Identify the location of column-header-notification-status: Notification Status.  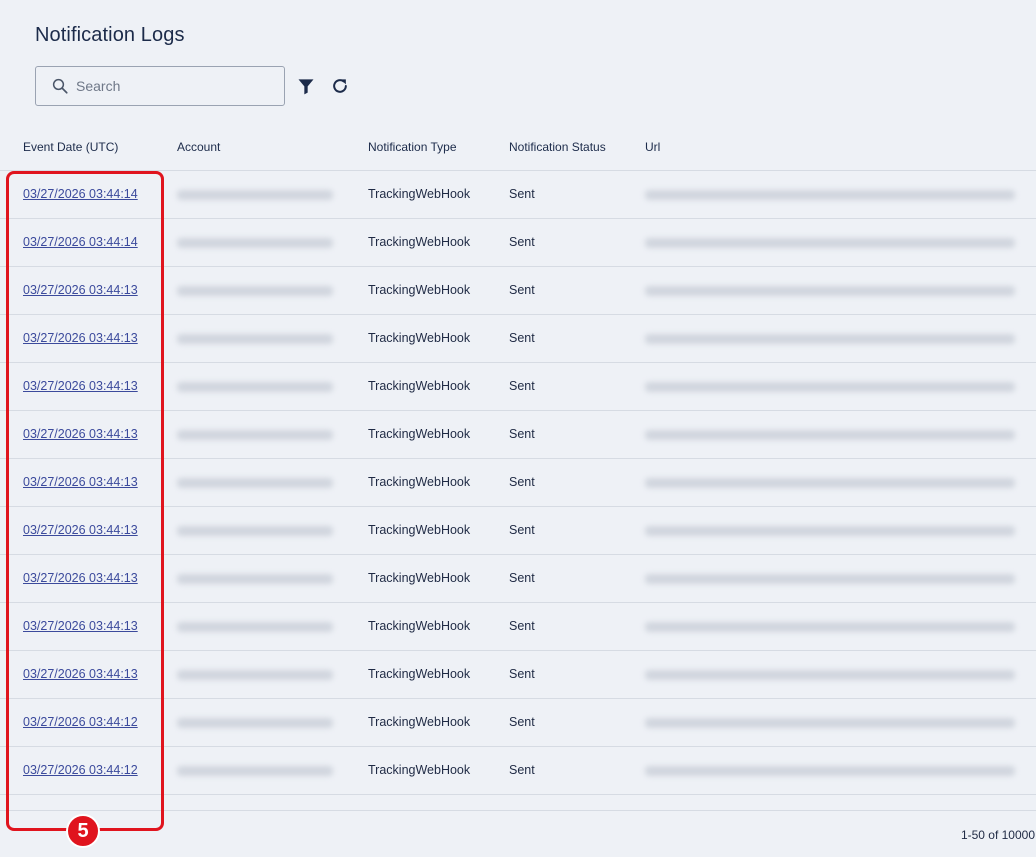
(557, 147).